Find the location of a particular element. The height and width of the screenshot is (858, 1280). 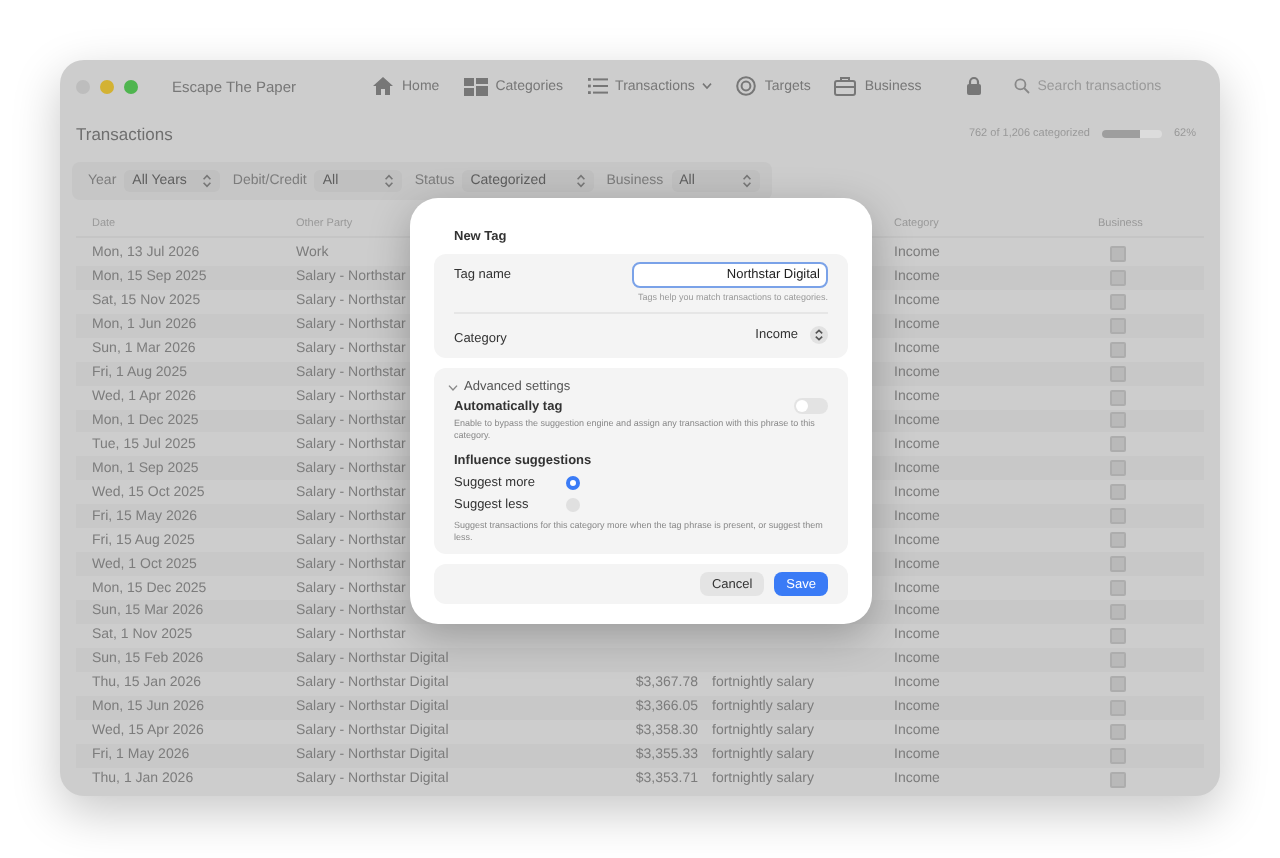

briefcase-icon is located at coordinates (845, 86).